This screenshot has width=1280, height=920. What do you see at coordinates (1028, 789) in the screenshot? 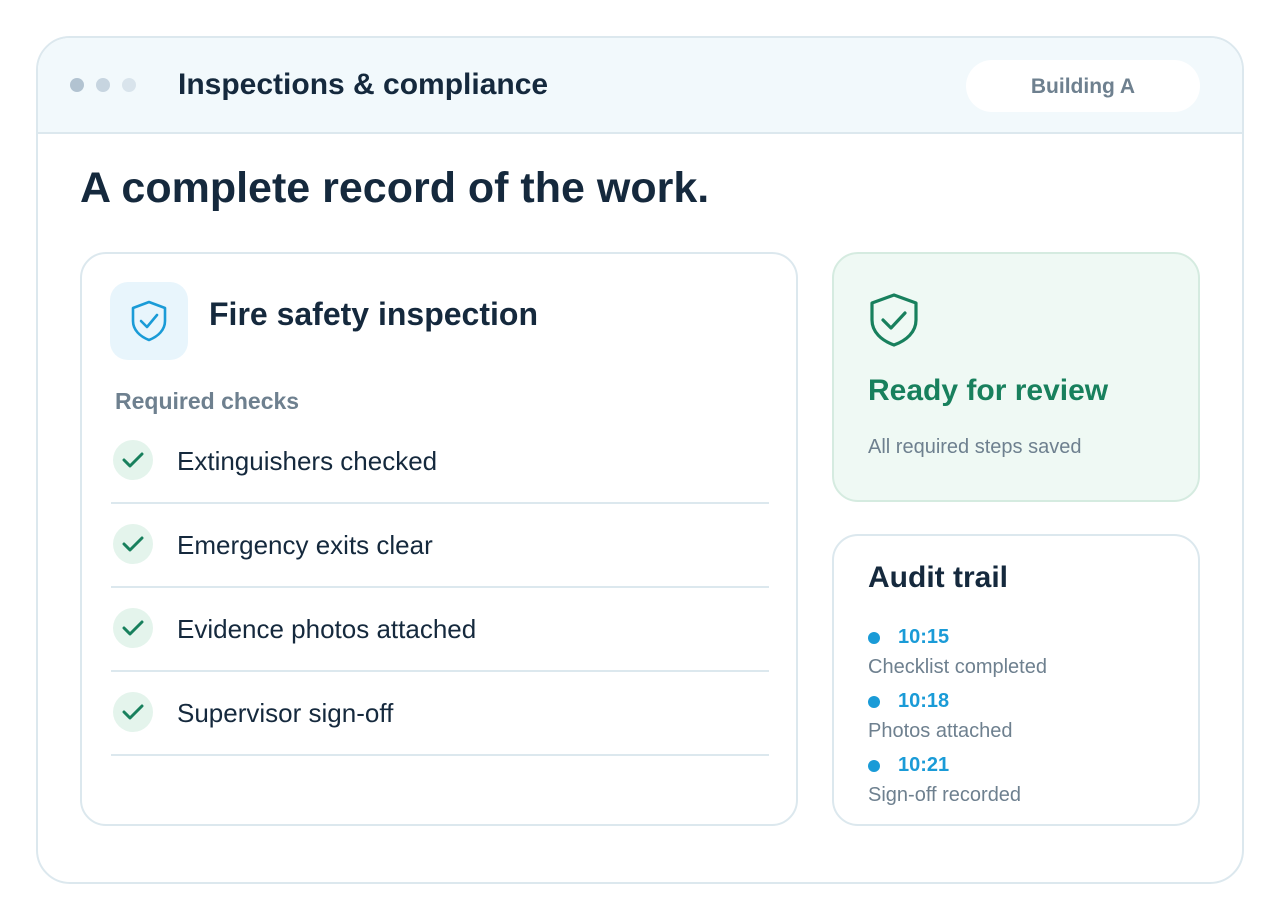
I see `audit-entry: 10:21 Sign-off recorded` at bounding box center [1028, 789].